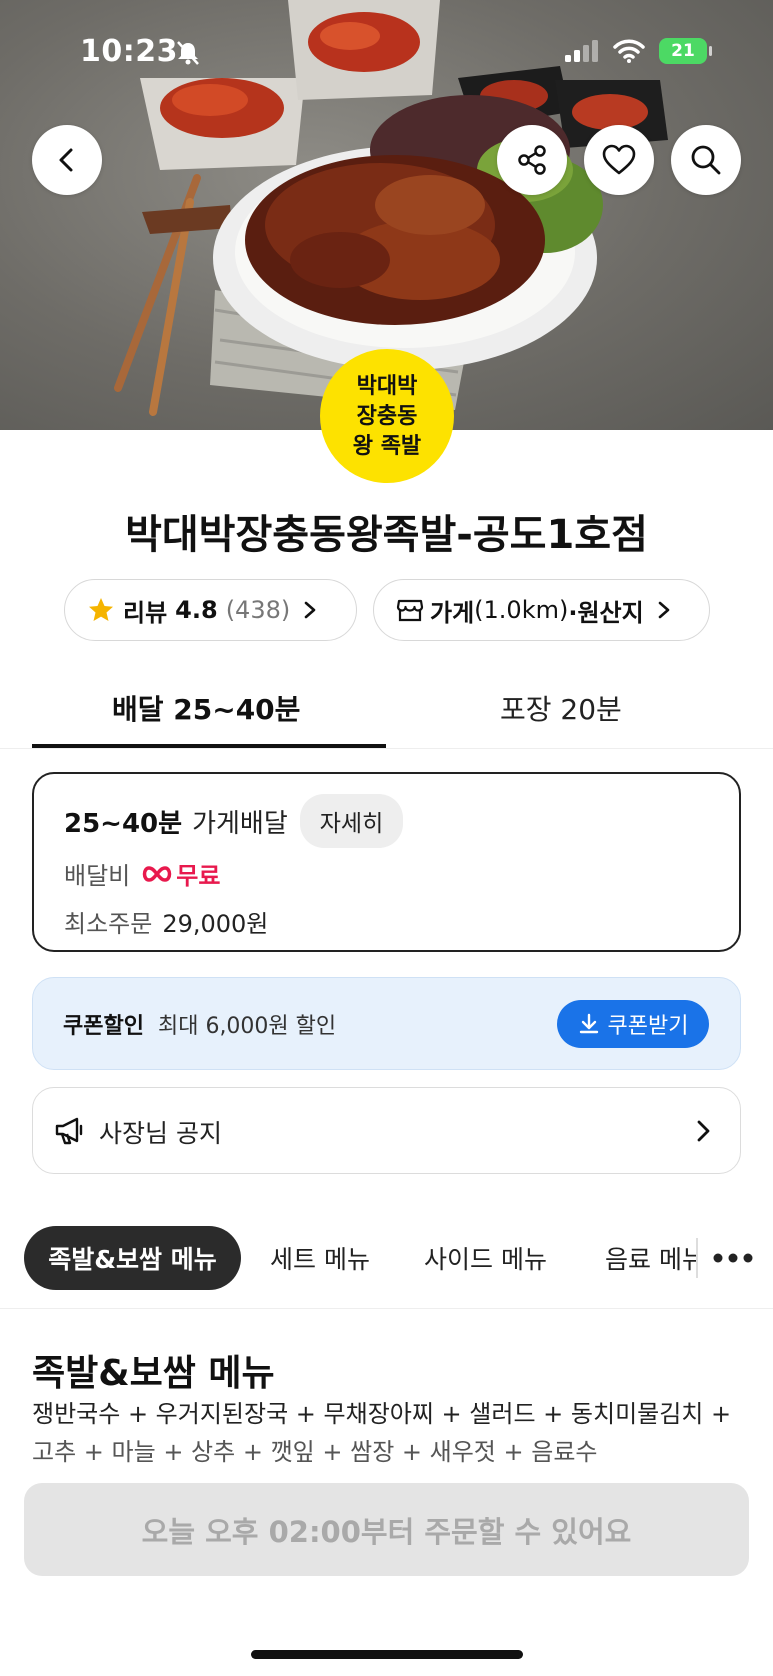 This screenshot has width=773, height=1676. I want to click on order-type-tabs: 배달 25~40분 포장 20분, so click(386, 704).